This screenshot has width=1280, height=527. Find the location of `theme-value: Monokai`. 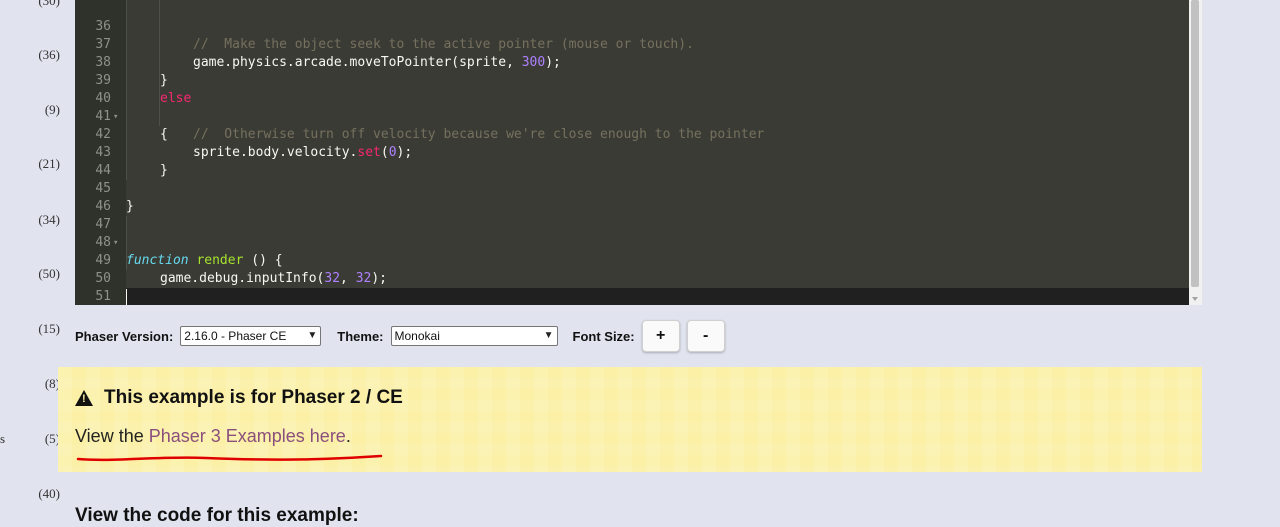

theme-value: Monokai is located at coordinates (417, 336).